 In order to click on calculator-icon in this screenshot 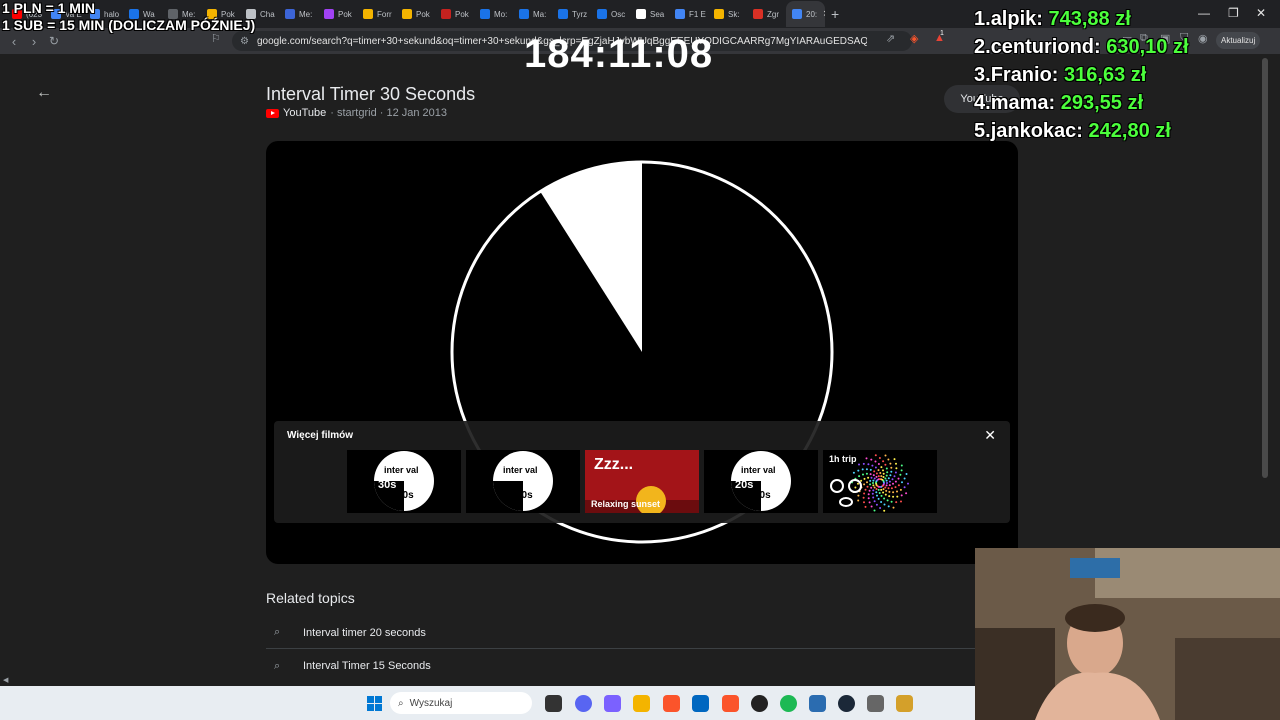, I will do `click(875, 703)`.